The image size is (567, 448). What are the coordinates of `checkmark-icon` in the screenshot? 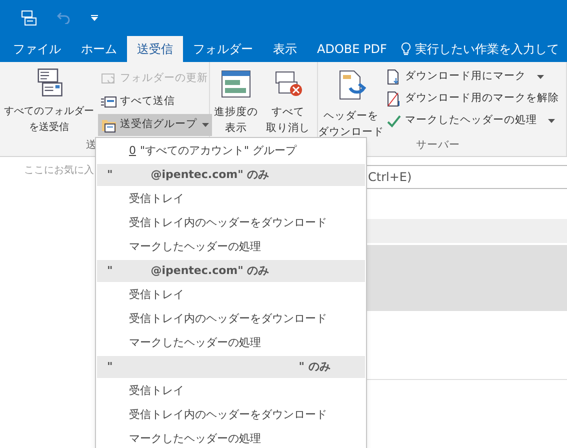 It's located at (394, 121).